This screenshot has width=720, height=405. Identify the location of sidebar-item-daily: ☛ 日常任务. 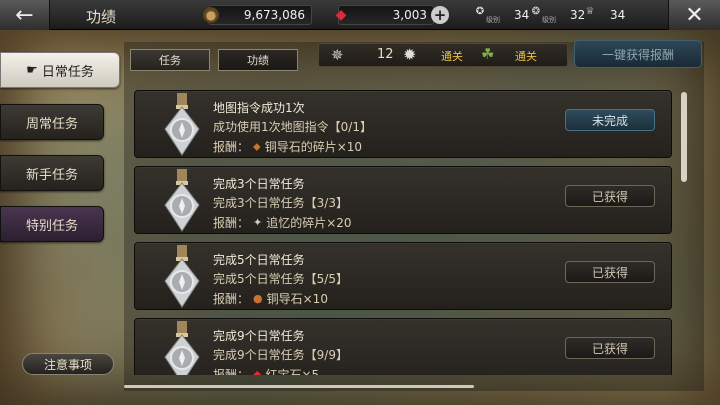
(60, 70).